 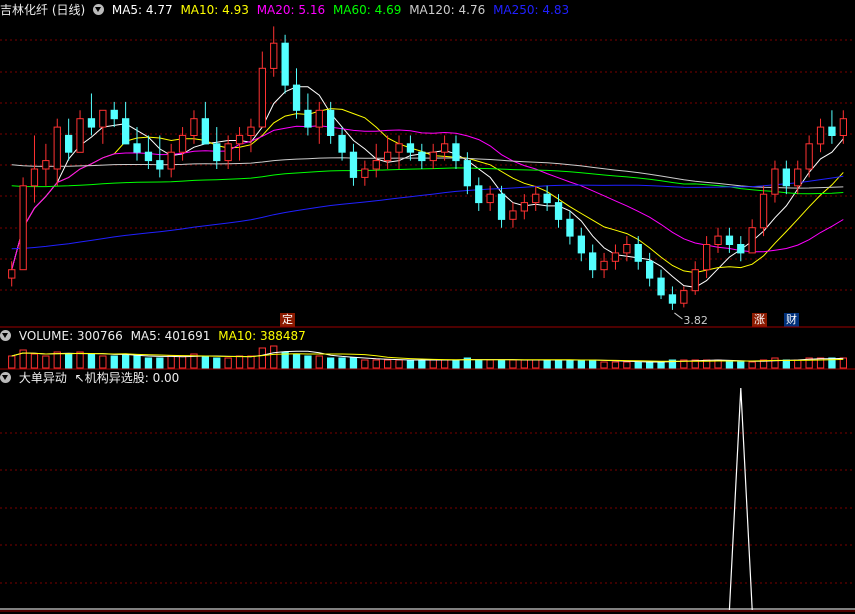 I want to click on low-pointer, so click(x=678, y=316).